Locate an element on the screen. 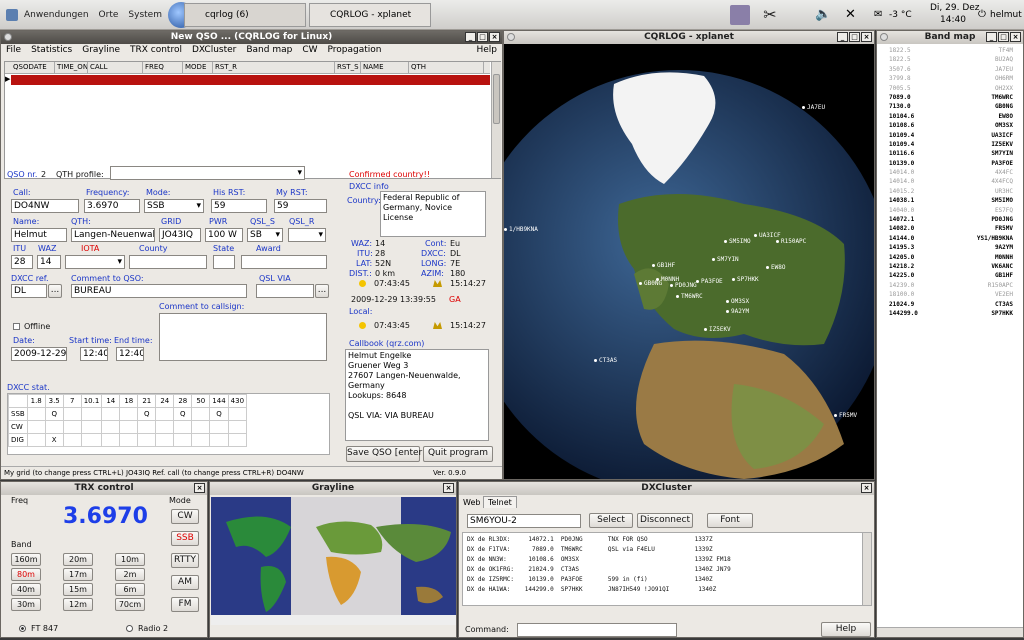  pwr-field: 100 W is located at coordinates (224, 235).